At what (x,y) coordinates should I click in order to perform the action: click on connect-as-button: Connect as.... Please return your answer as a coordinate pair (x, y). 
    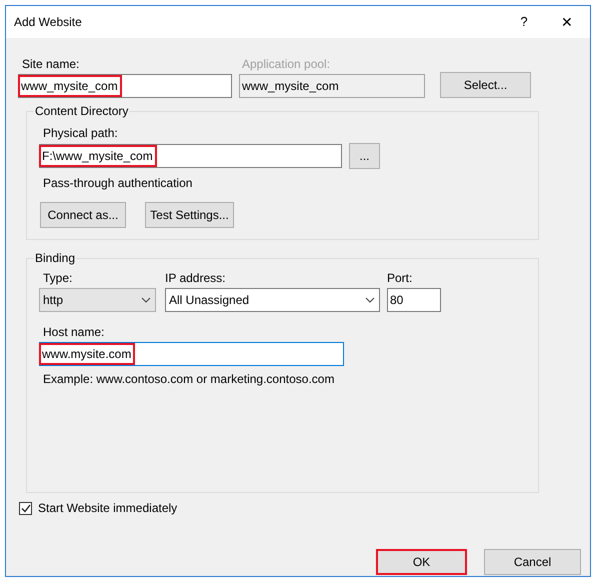
    Looking at the image, I should click on (83, 215).